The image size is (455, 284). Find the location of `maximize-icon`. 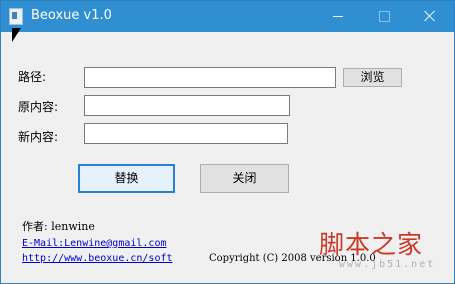

maximize-icon is located at coordinates (384, 16).